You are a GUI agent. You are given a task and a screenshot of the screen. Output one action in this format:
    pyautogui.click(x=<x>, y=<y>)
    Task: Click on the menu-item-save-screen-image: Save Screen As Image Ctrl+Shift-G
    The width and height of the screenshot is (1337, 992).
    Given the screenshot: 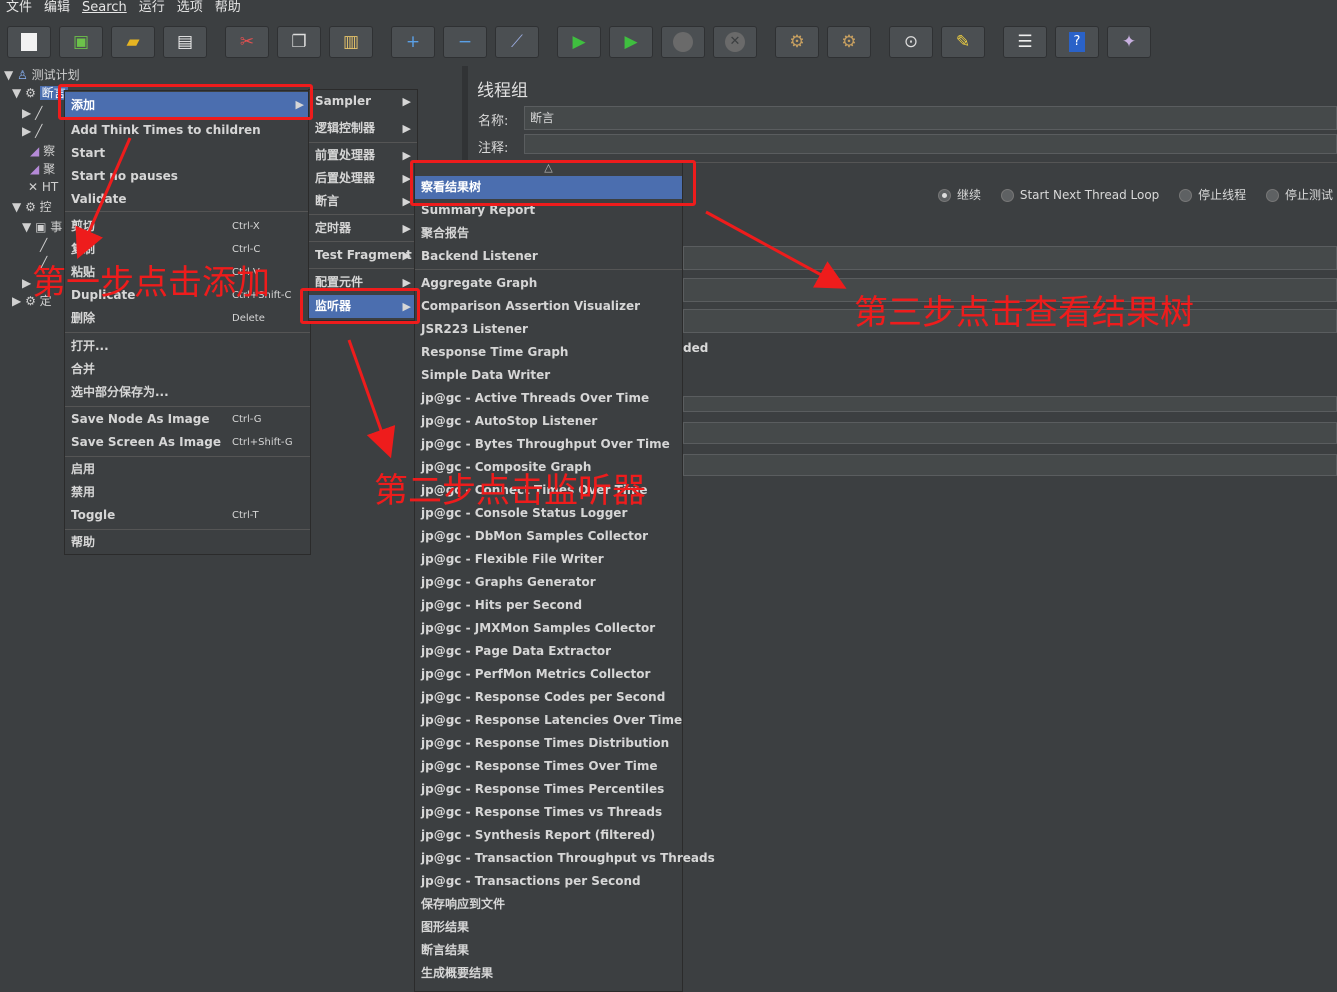 What is the action you would take?
    pyautogui.click(x=187, y=442)
    